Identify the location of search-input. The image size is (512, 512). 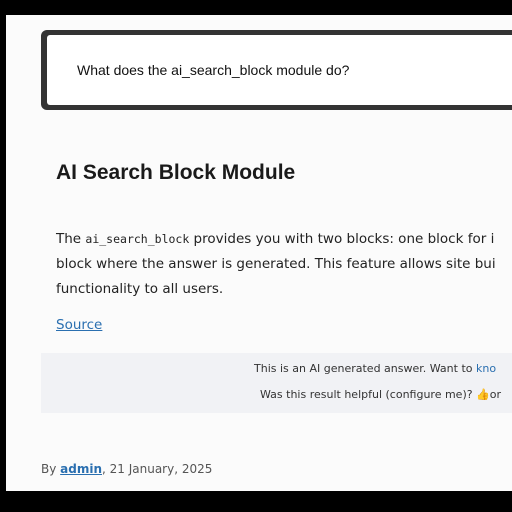
(279, 70).